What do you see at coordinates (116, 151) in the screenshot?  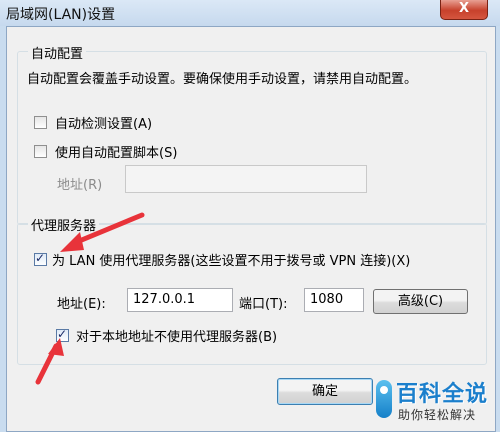 I see `auto-config-script-label: 使用自动配置脚本(S)` at bounding box center [116, 151].